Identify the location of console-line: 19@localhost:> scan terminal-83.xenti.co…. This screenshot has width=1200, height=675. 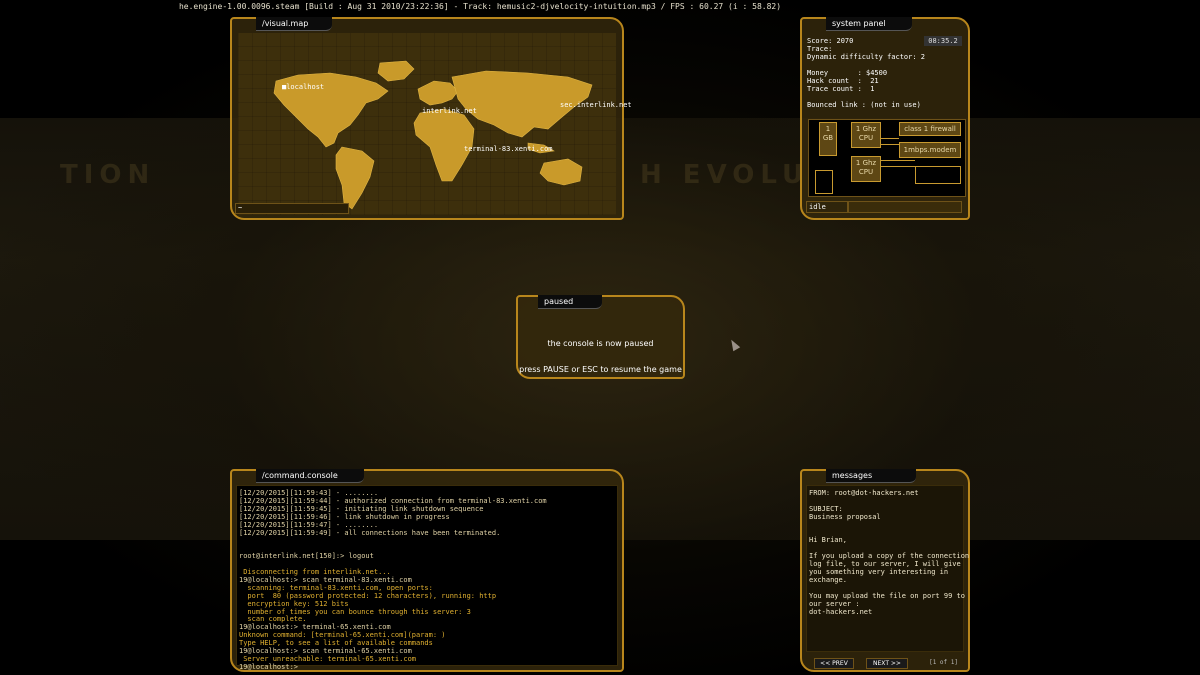
(325, 579).